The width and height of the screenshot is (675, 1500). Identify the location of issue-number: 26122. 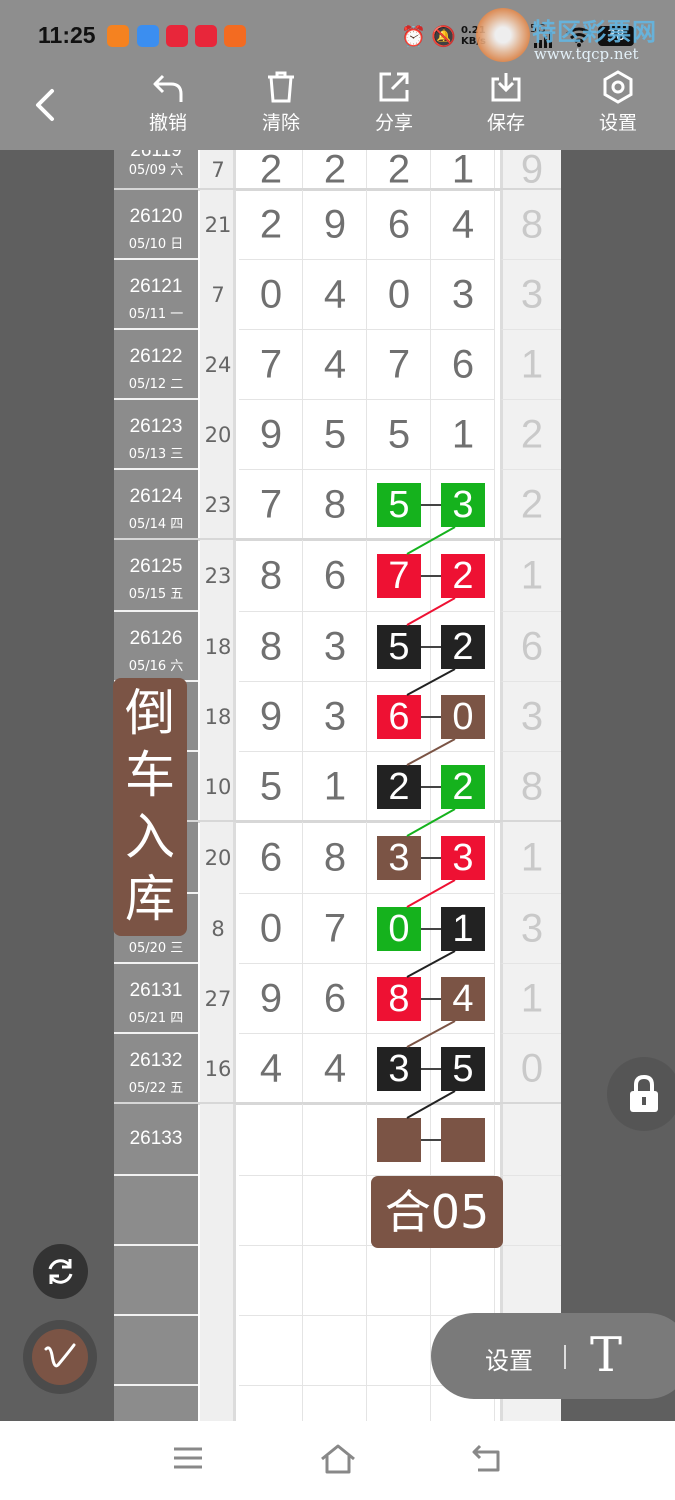
(156, 356).